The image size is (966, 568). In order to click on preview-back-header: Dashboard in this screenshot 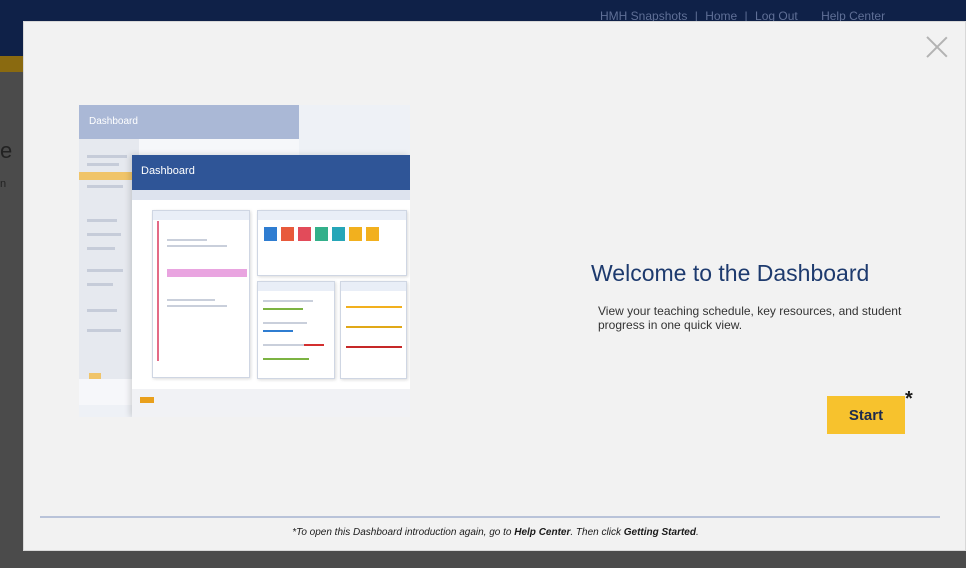, I will do `click(189, 122)`.